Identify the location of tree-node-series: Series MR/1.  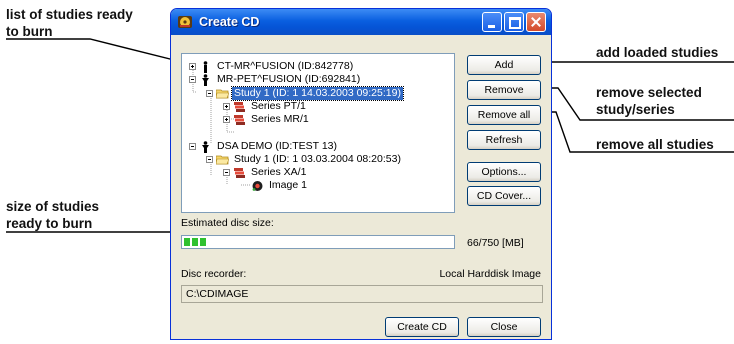
(267, 119).